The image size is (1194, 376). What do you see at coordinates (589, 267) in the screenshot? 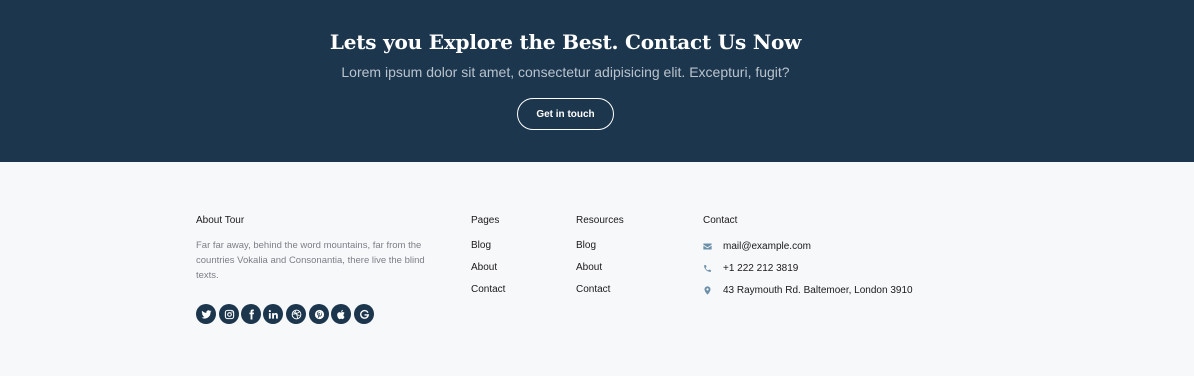
I see `resources-link-about: About` at bounding box center [589, 267].